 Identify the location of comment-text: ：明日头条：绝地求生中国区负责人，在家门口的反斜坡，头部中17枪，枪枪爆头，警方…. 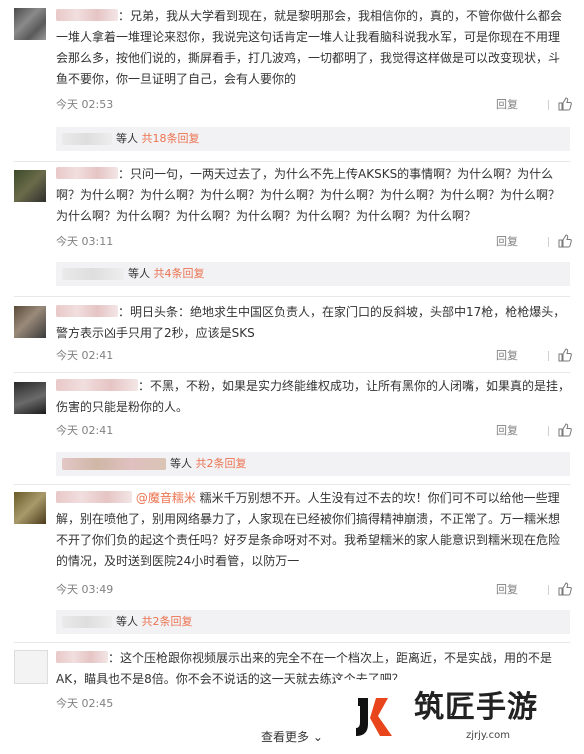
(313, 323).